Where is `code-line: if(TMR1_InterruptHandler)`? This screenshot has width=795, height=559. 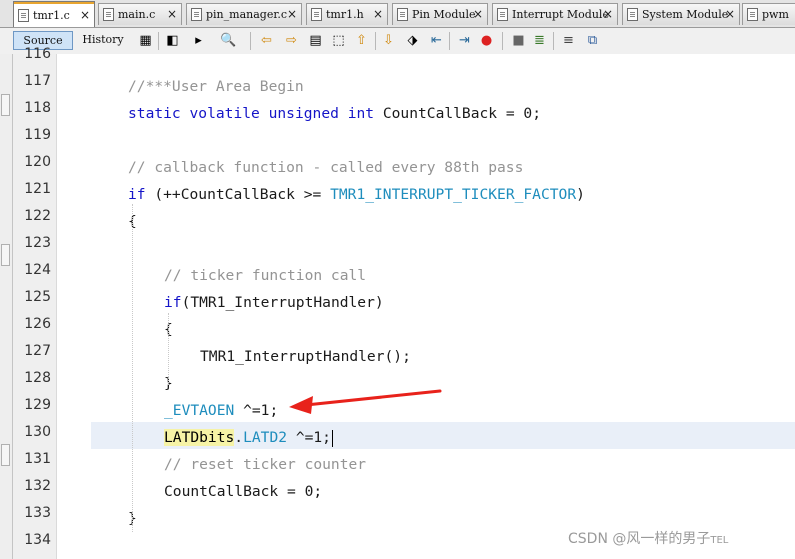
code-line: if(TMR1_InterruptHandler) is located at coordinates (274, 302).